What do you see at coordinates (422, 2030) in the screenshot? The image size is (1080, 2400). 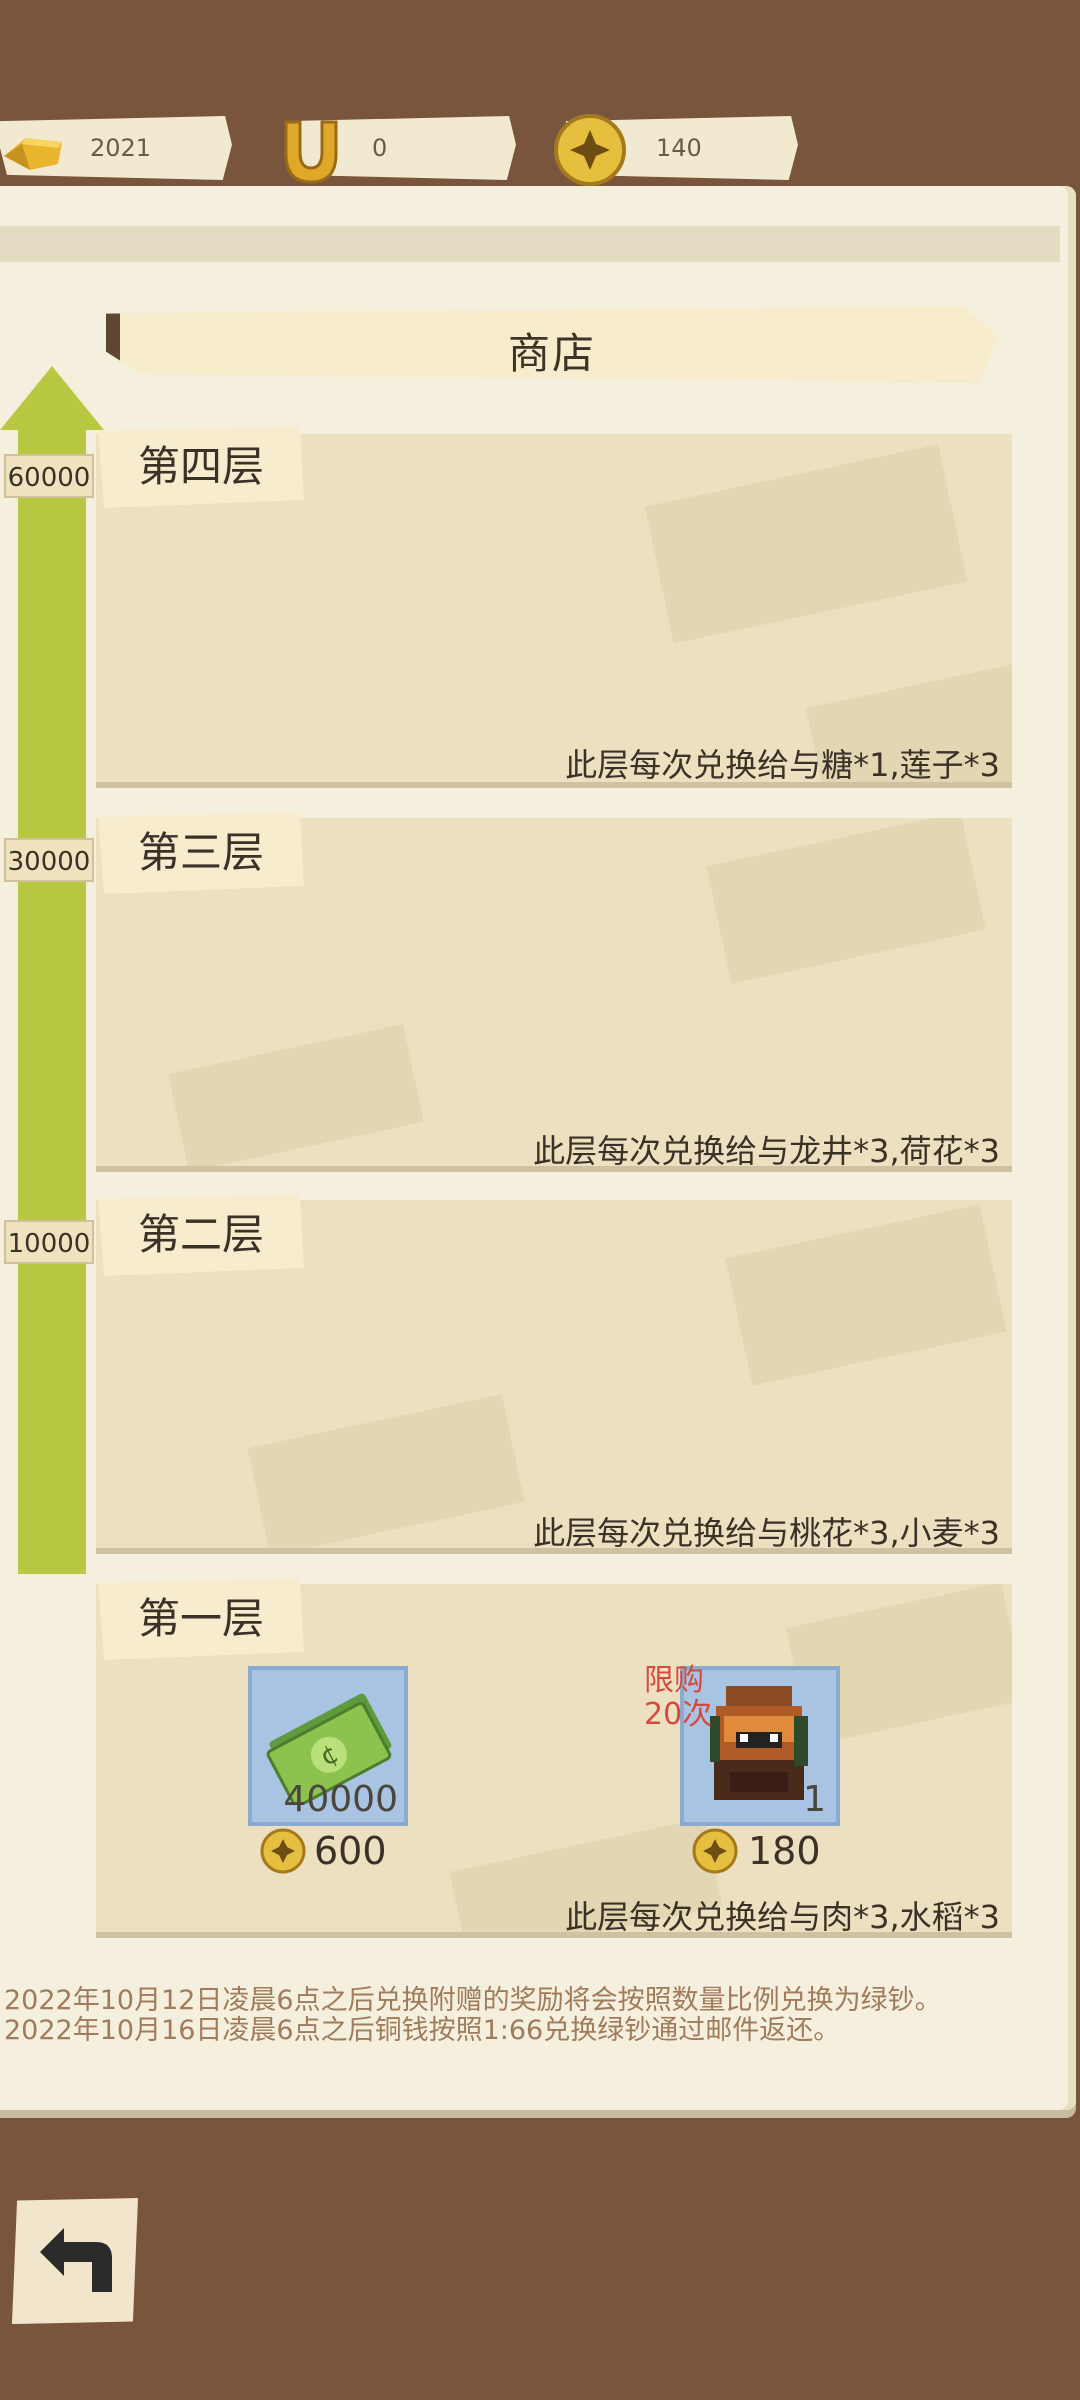 I see `notice-line-2: 2022年10月16日凌晨6点之后铜钱按照1:66兑换绿钞通过邮件返还。` at bounding box center [422, 2030].